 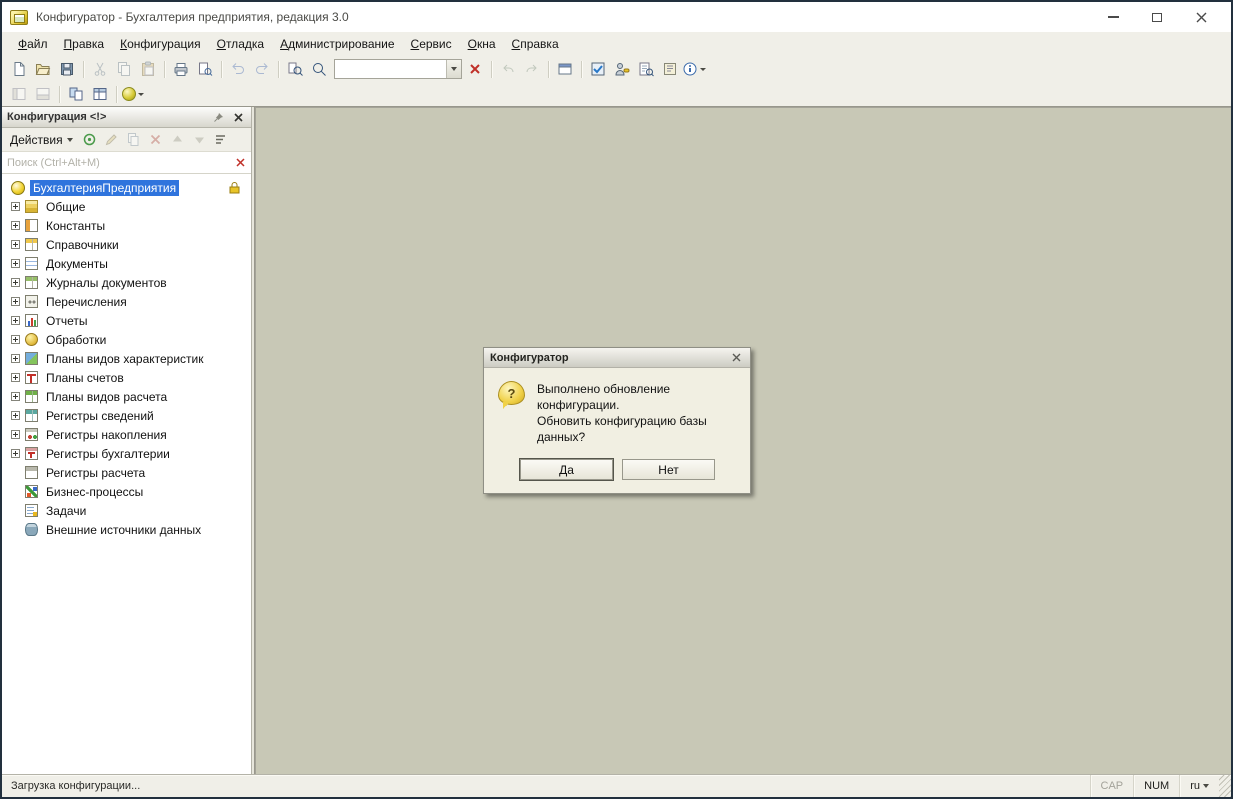 What do you see at coordinates (1201, 17) in the screenshot?
I see `close-button` at bounding box center [1201, 17].